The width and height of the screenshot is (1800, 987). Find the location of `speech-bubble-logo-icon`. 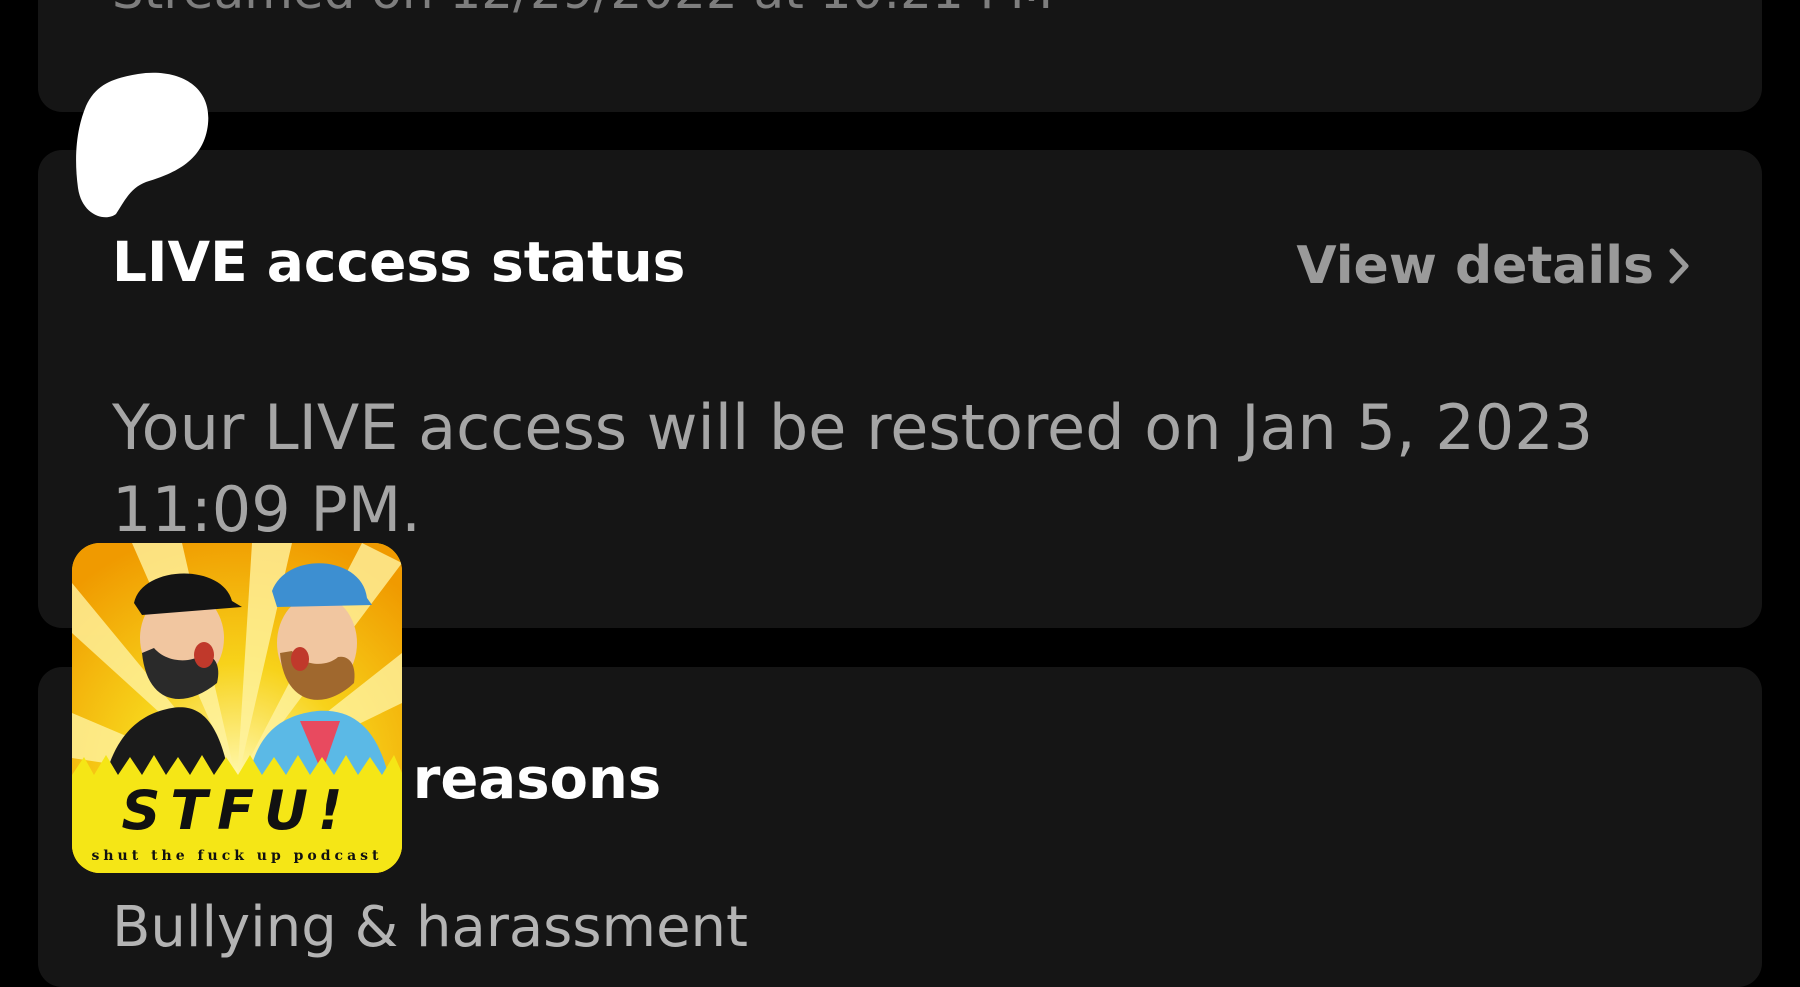

speech-bubble-logo-icon is located at coordinates (142, 145).